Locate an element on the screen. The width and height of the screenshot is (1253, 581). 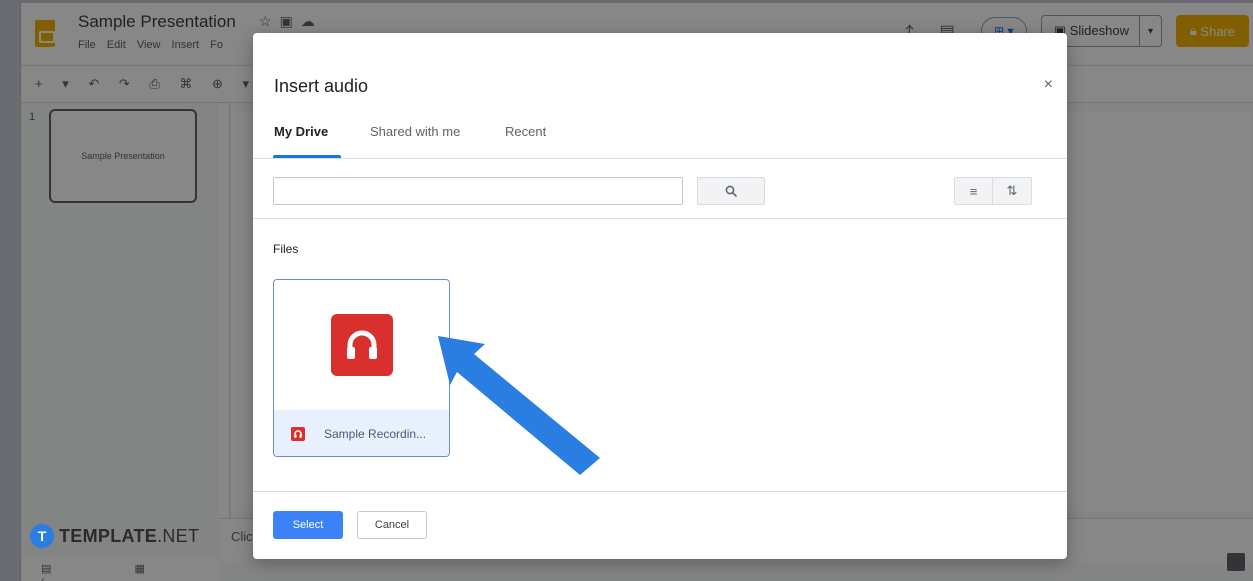
view-toggle: ≡ ⇅ is located at coordinates (993, 191).